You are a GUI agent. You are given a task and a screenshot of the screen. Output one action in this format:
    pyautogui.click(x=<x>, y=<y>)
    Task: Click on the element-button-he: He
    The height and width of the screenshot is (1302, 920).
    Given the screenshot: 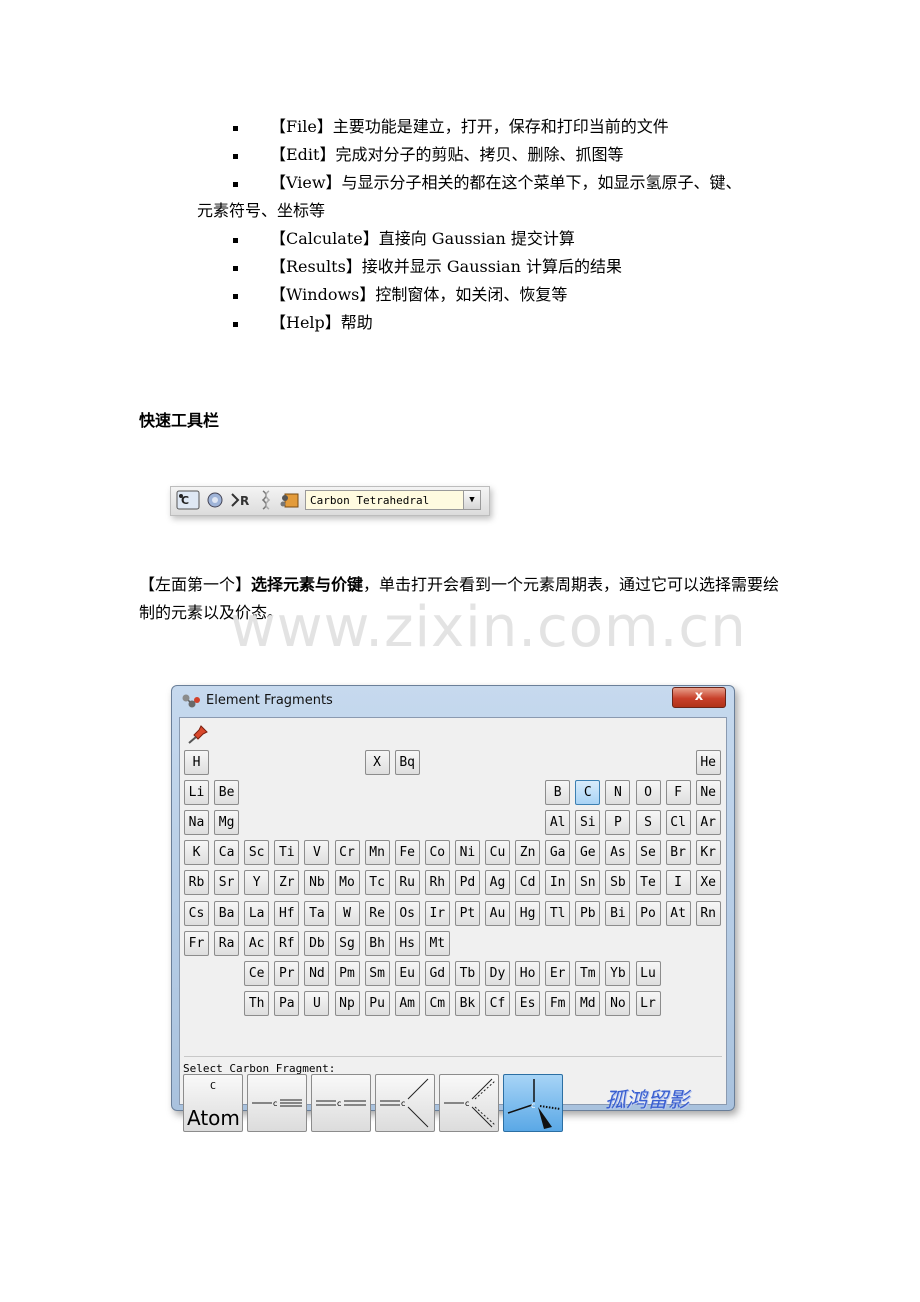 What is the action you would take?
    pyautogui.click(x=708, y=762)
    